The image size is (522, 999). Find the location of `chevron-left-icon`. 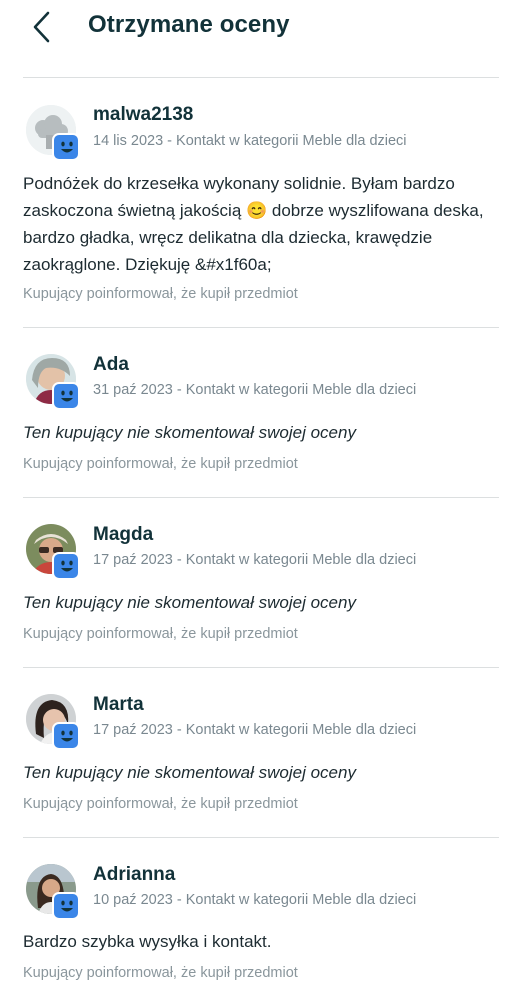

chevron-left-icon is located at coordinates (41, 27).